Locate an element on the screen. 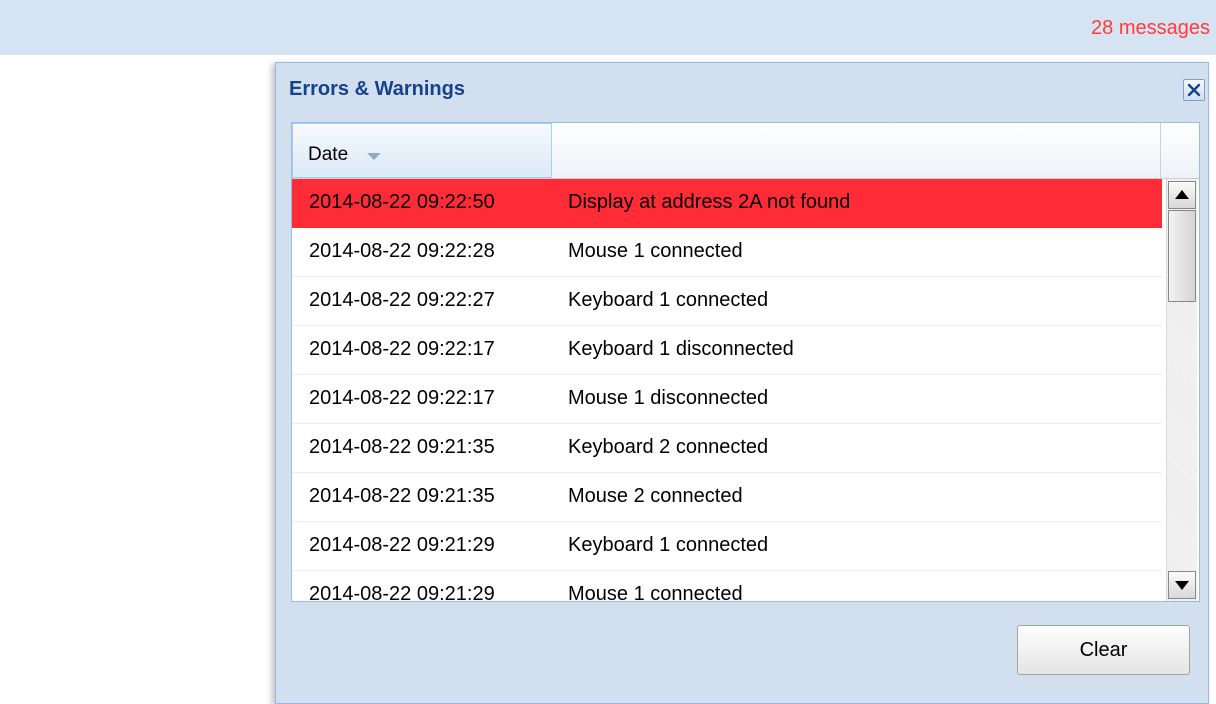  table-row: 2014-08-22 09:22:17 Mouse 1 disconnected is located at coordinates (727, 399).